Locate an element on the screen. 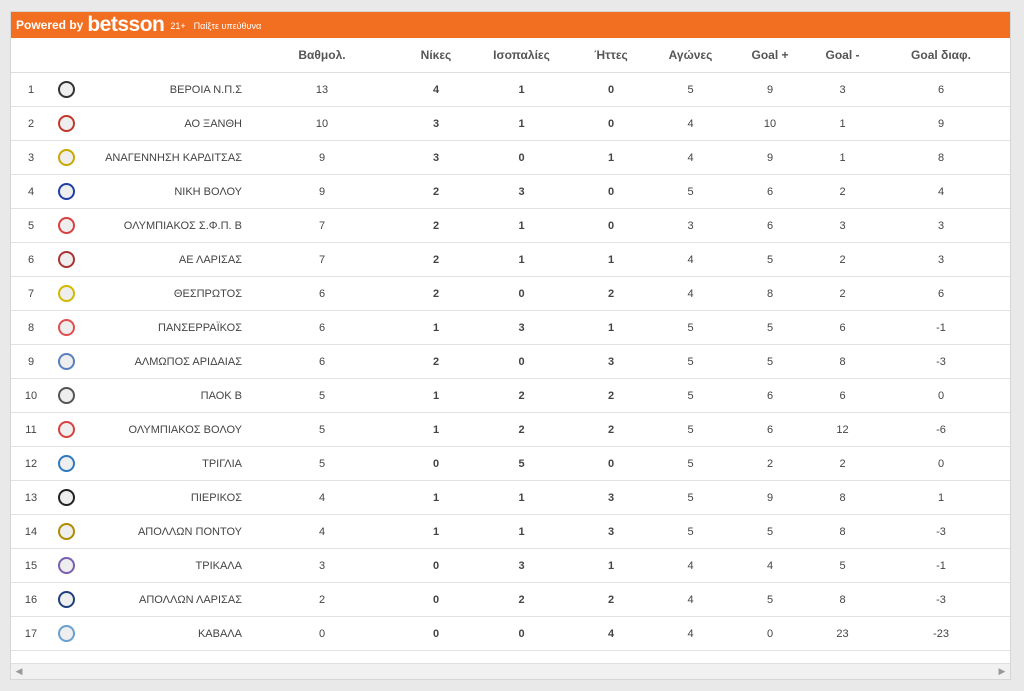  team-name-cell: ΤΡΙΓΛΙΑ is located at coordinates (164, 463).